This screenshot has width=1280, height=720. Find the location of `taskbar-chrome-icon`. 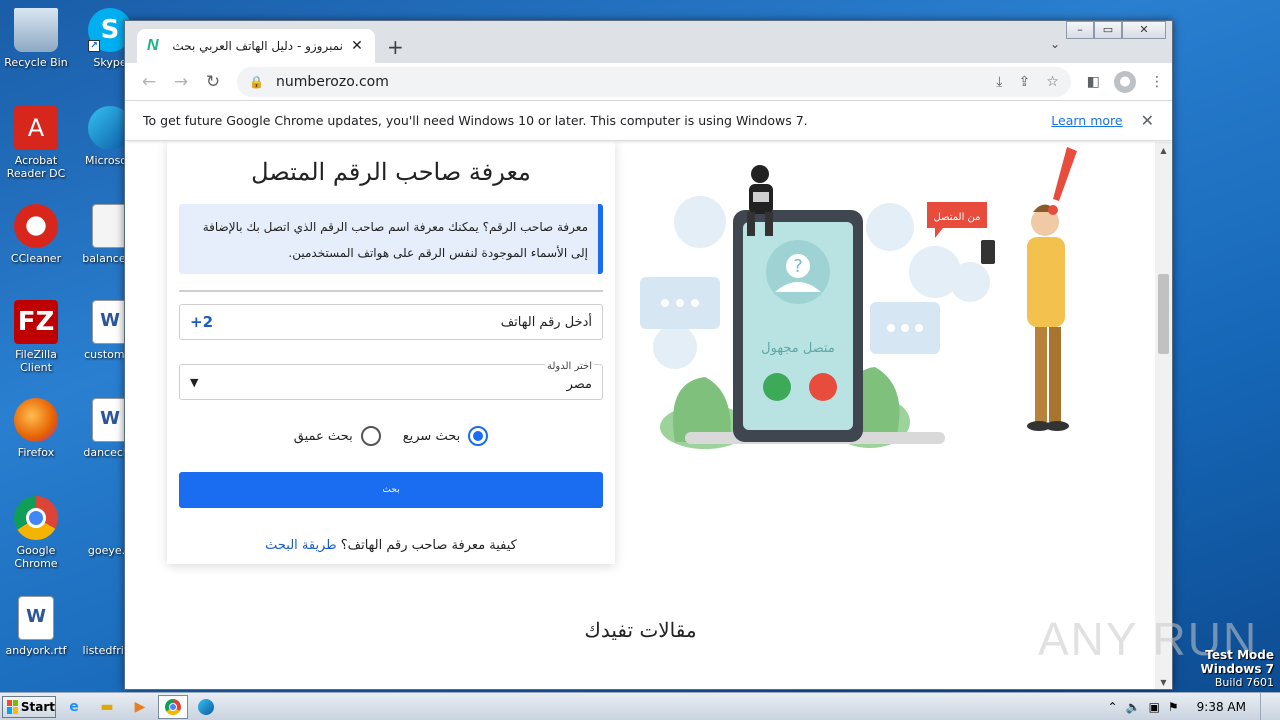

taskbar-chrome-icon is located at coordinates (173, 706).